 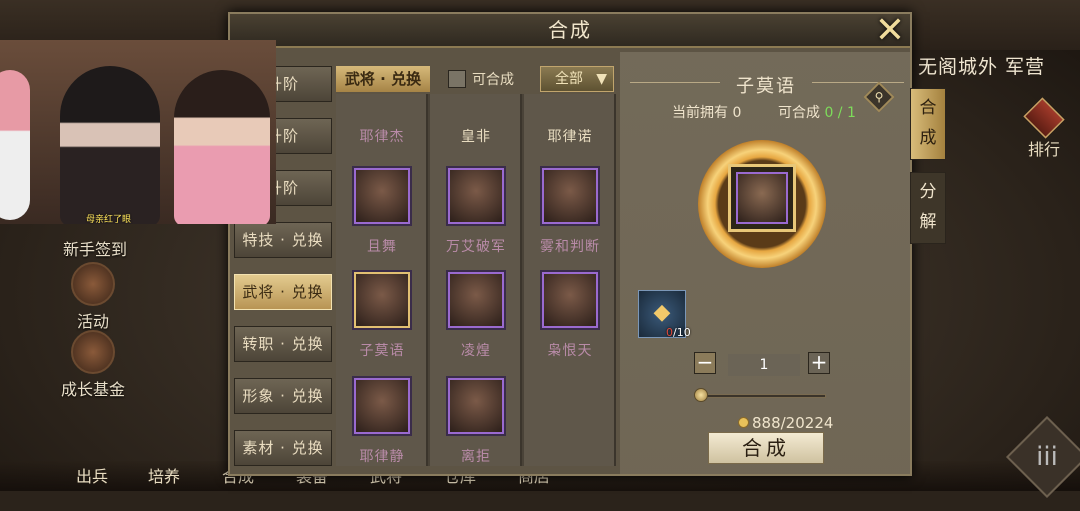 I want to click on increase-button: +, so click(x=819, y=363).